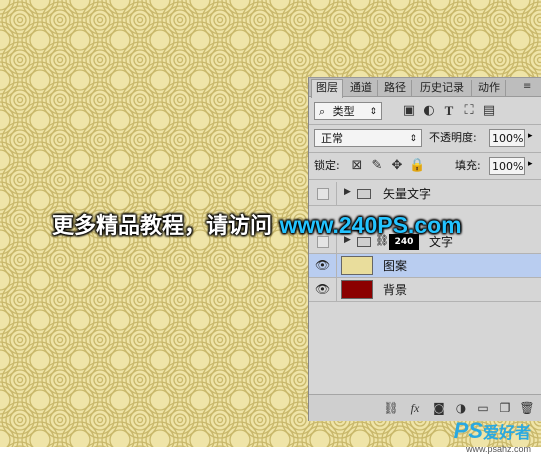 The width and height of the screenshot is (541, 454). I want to click on lock-row: 锁定: ⊠ ✎ ✥ 🔒 填充: 100% ▸, so click(425, 167).